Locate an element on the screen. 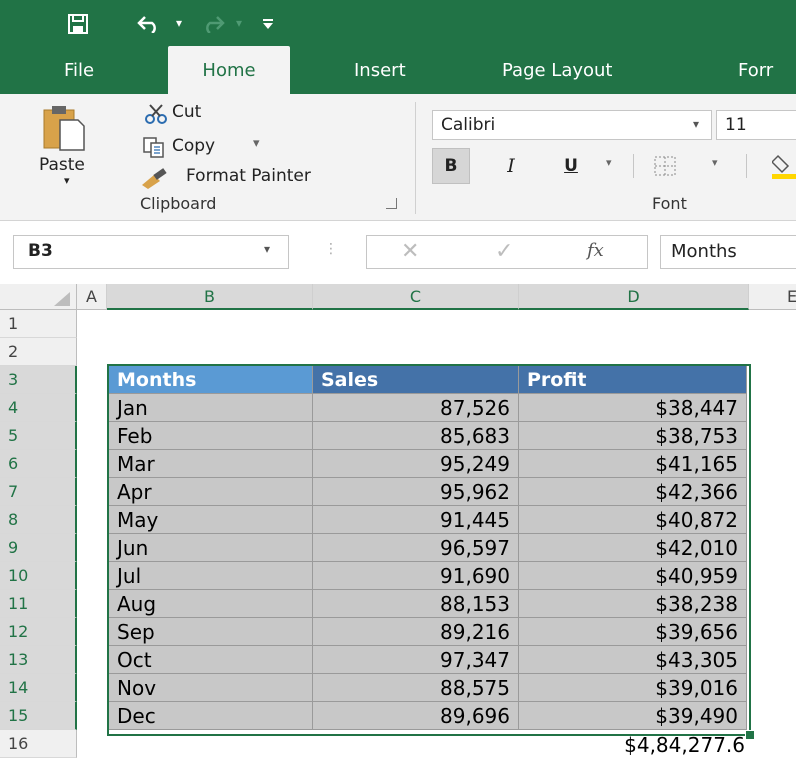 The width and height of the screenshot is (796, 764). table-cell-month: Mar is located at coordinates (211, 464).